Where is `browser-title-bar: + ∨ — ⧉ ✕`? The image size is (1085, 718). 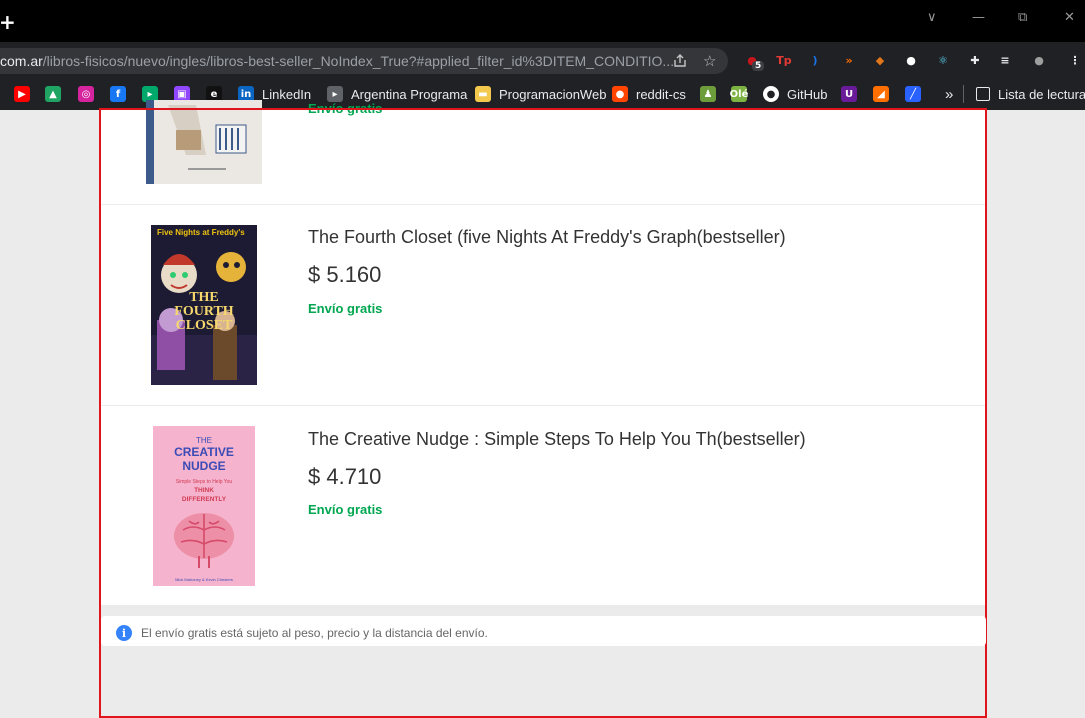 browser-title-bar: + ∨ — ⧉ ✕ is located at coordinates (542, 21).